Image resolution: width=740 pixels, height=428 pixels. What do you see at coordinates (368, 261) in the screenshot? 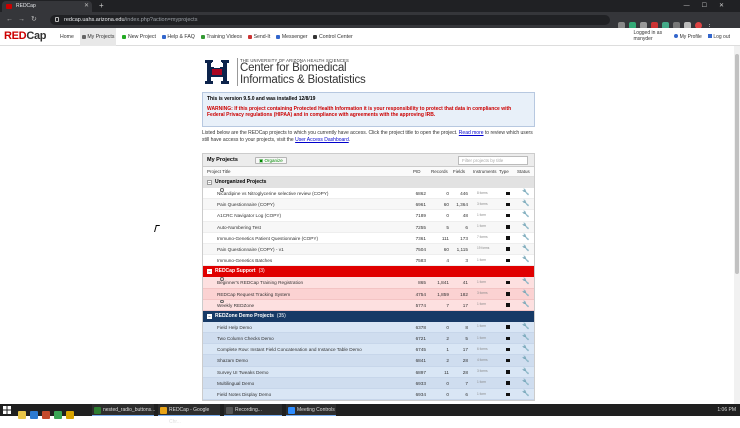
I see `table-row: Immuno-Genetics Batches 7583 4 3 1 form 🔧` at bounding box center [368, 261].